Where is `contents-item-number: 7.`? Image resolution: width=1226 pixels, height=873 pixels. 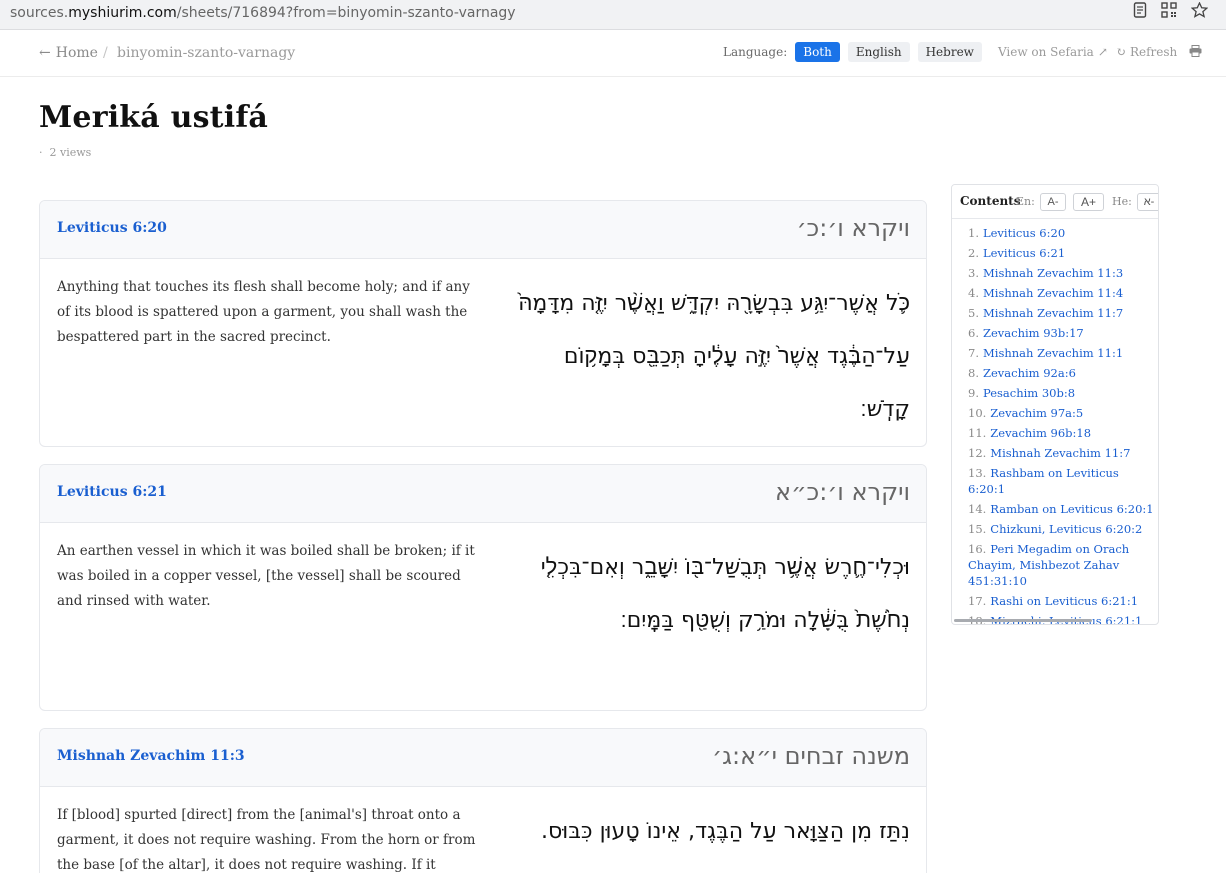 contents-item-number: 7. is located at coordinates (973, 353).